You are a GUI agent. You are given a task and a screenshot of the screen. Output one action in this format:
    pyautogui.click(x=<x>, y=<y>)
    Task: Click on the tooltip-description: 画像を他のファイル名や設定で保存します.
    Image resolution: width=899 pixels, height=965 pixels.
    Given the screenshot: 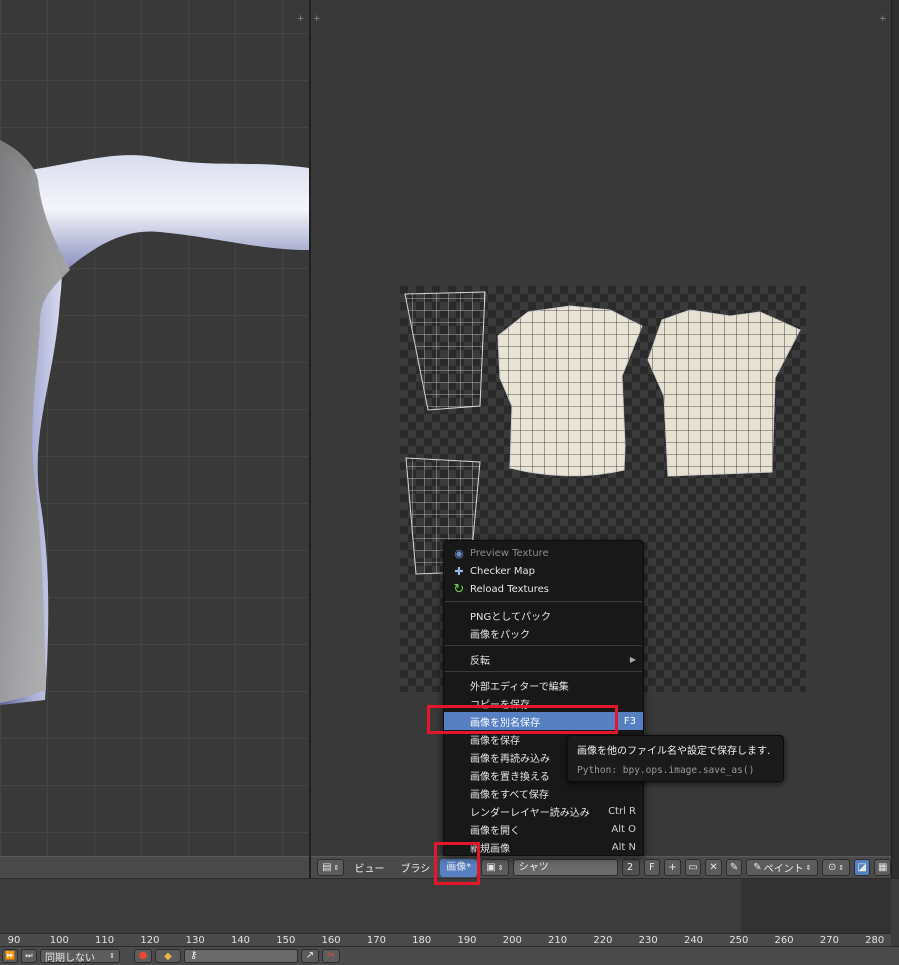 What is the action you would take?
    pyautogui.click(x=674, y=751)
    